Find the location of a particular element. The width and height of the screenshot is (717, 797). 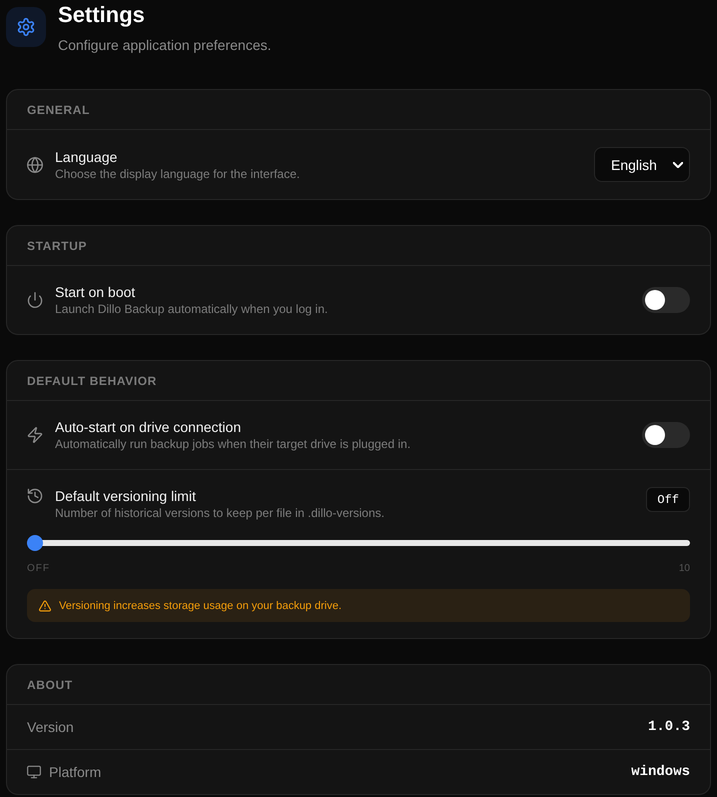

chevron-down-icon is located at coordinates (678, 165).